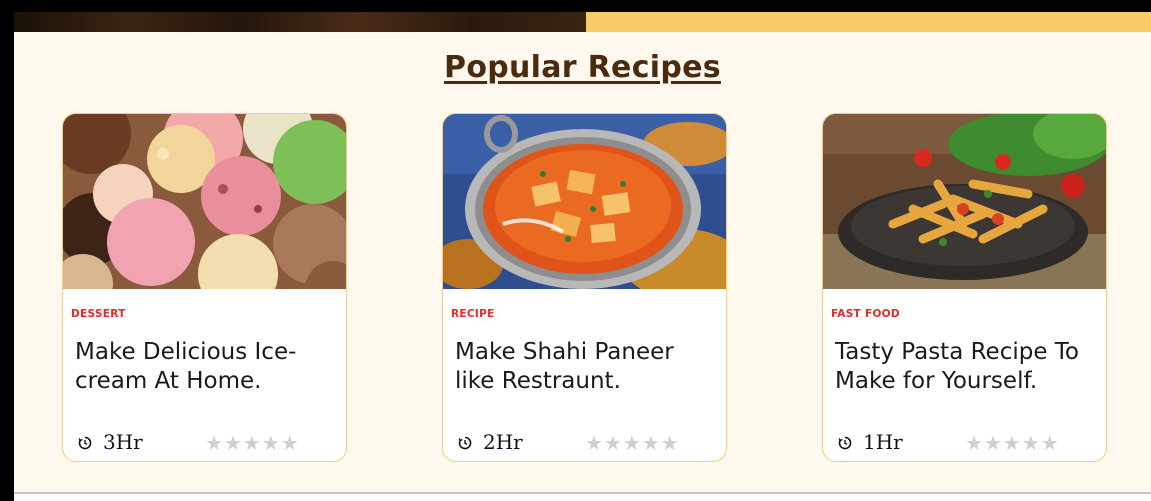 This screenshot has height=501, width=1151. What do you see at coordinates (585, 201) in the screenshot?
I see `shahi-paneer-image` at bounding box center [585, 201].